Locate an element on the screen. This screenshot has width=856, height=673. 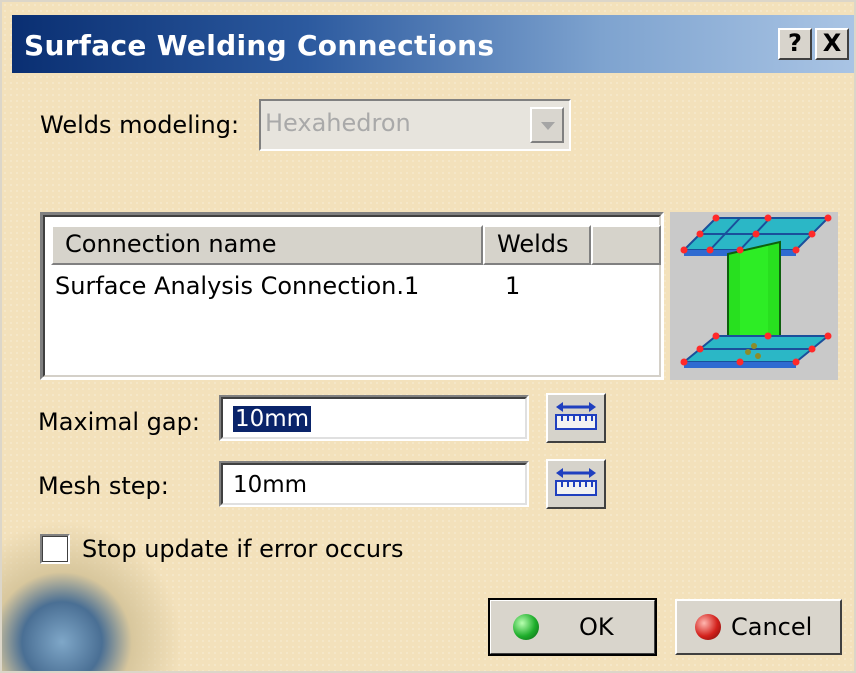
chevron-down-icon is located at coordinates (547, 125).